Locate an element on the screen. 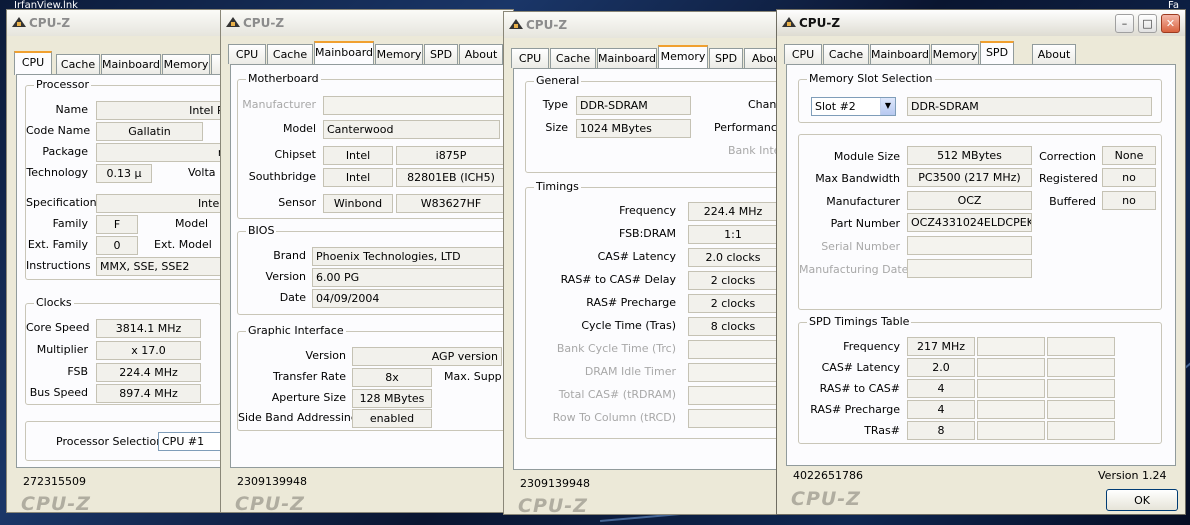  spd-row-value: 4 is located at coordinates (941, 388).